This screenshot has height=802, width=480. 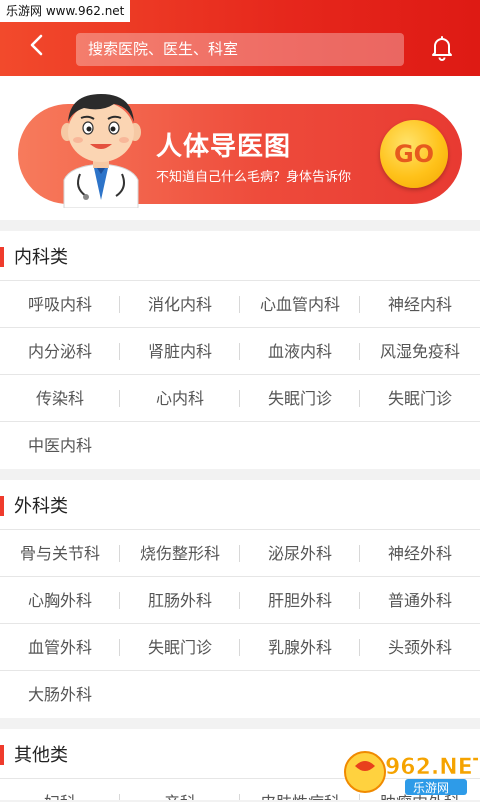 I want to click on department-item: 消化内科, so click(x=180, y=304).